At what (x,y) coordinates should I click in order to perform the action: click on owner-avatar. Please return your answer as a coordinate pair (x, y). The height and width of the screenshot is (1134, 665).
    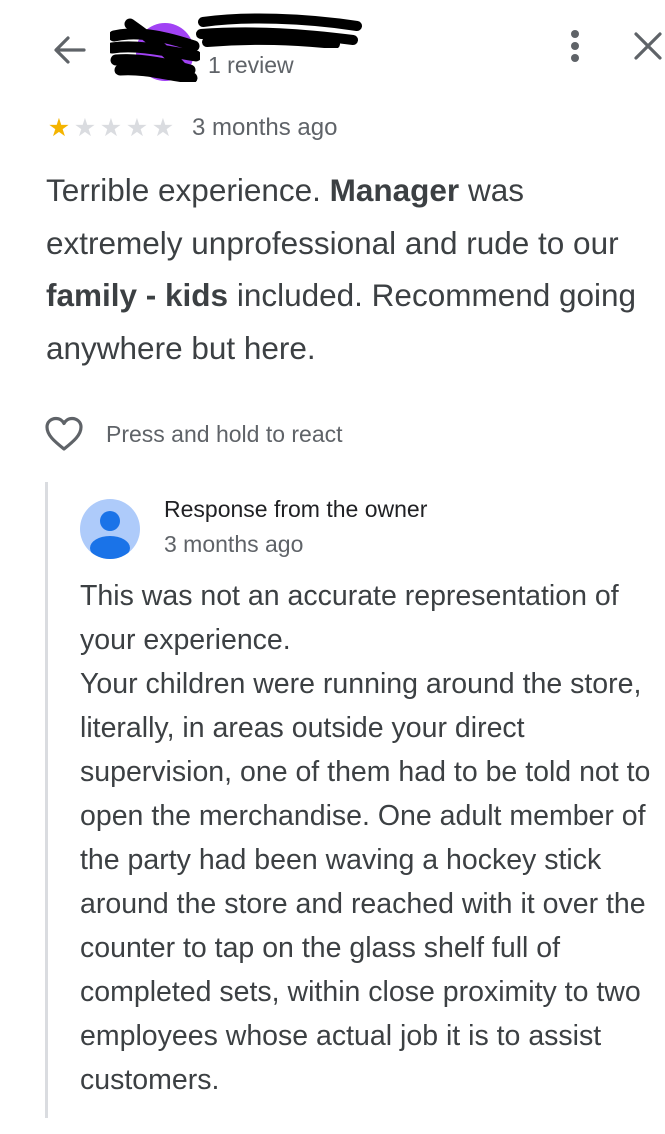
    Looking at the image, I should click on (110, 529).